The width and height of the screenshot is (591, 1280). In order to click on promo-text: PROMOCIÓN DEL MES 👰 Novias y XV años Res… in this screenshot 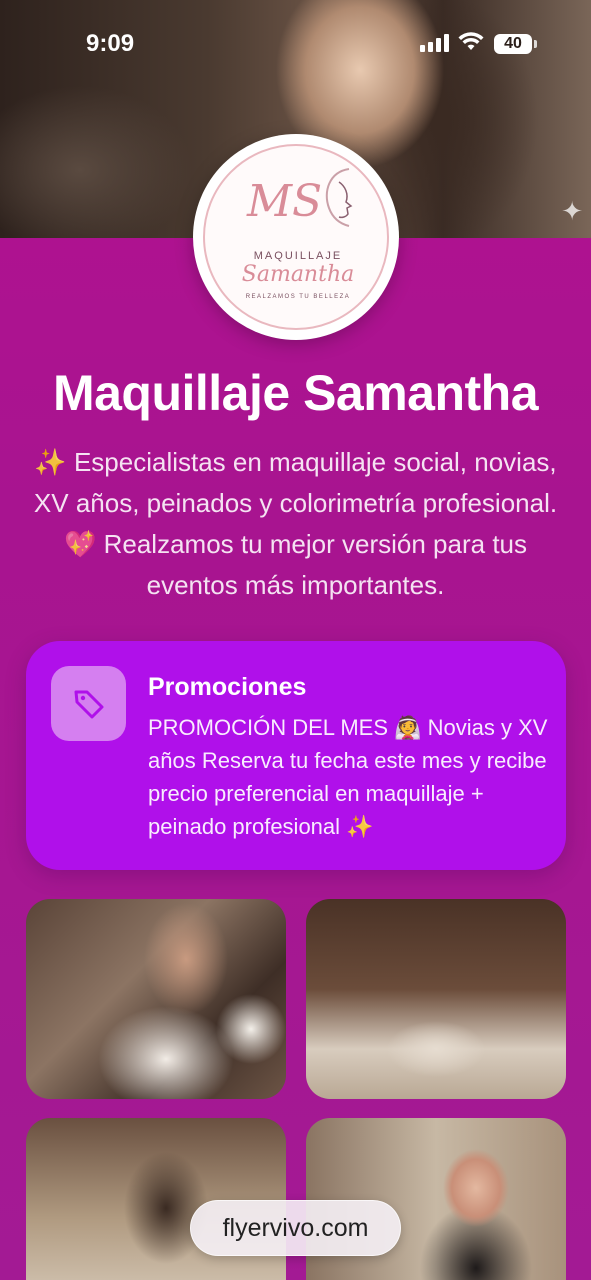, I will do `click(348, 777)`.